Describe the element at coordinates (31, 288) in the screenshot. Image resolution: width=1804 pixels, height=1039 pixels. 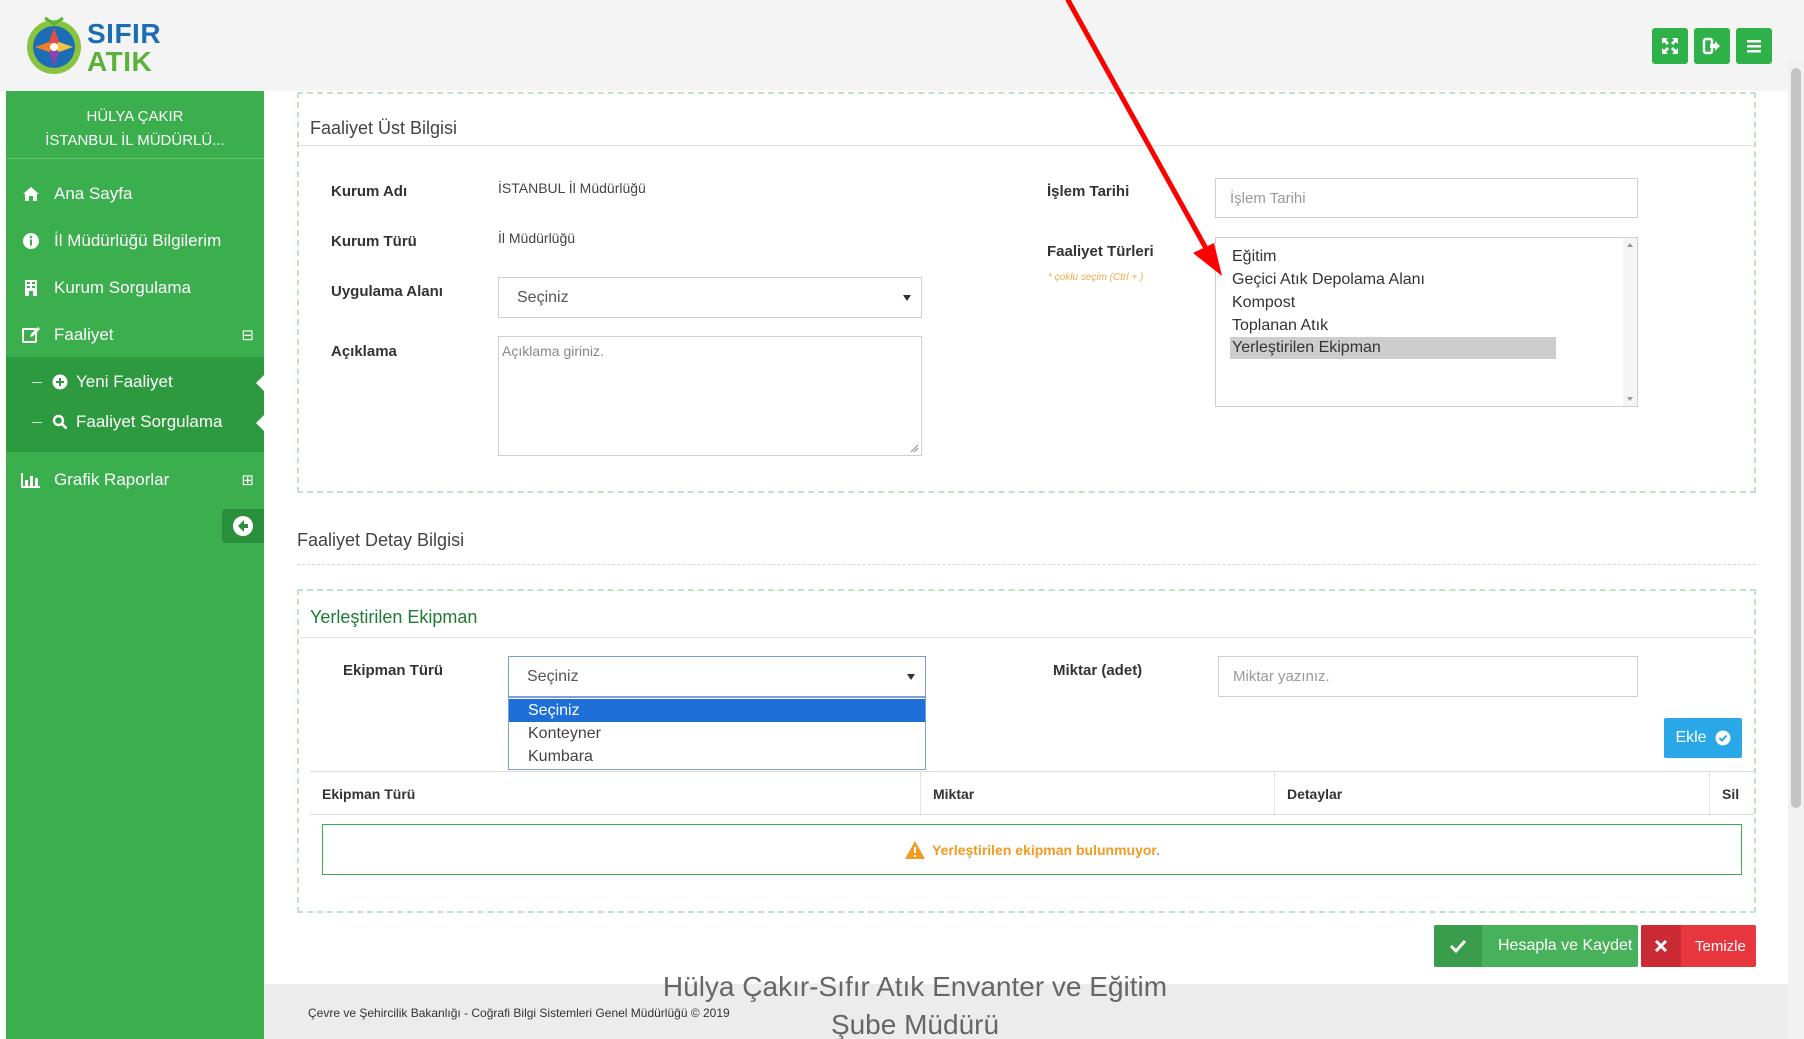
I see `building-icon` at that location.